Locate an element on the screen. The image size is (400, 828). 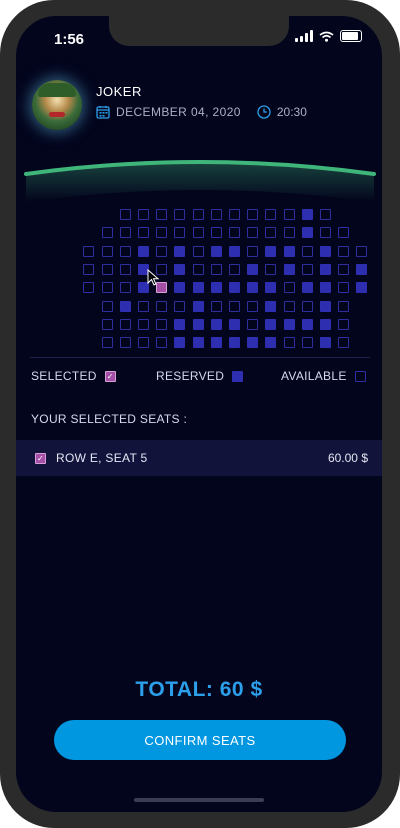
divider is located at coordinates (200, 357).